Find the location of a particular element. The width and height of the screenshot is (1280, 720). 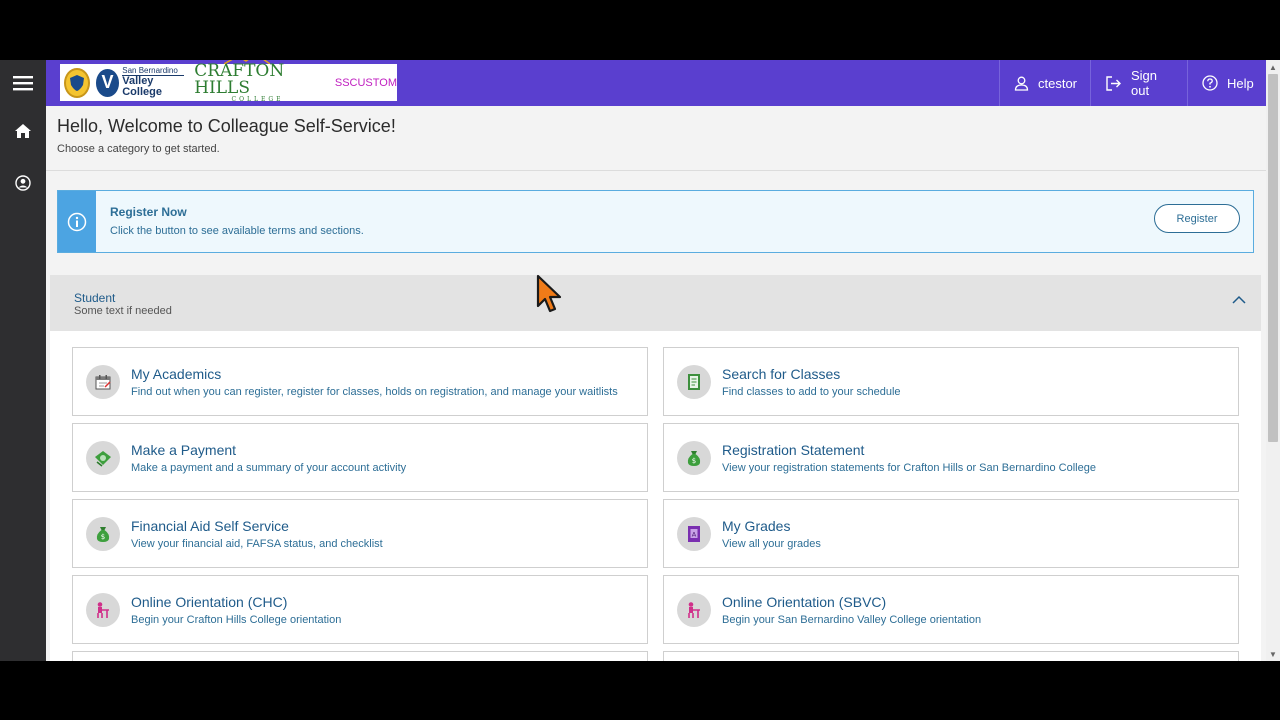

card-title: Online Orientation (CHC) is located at coordinates (209, 602).